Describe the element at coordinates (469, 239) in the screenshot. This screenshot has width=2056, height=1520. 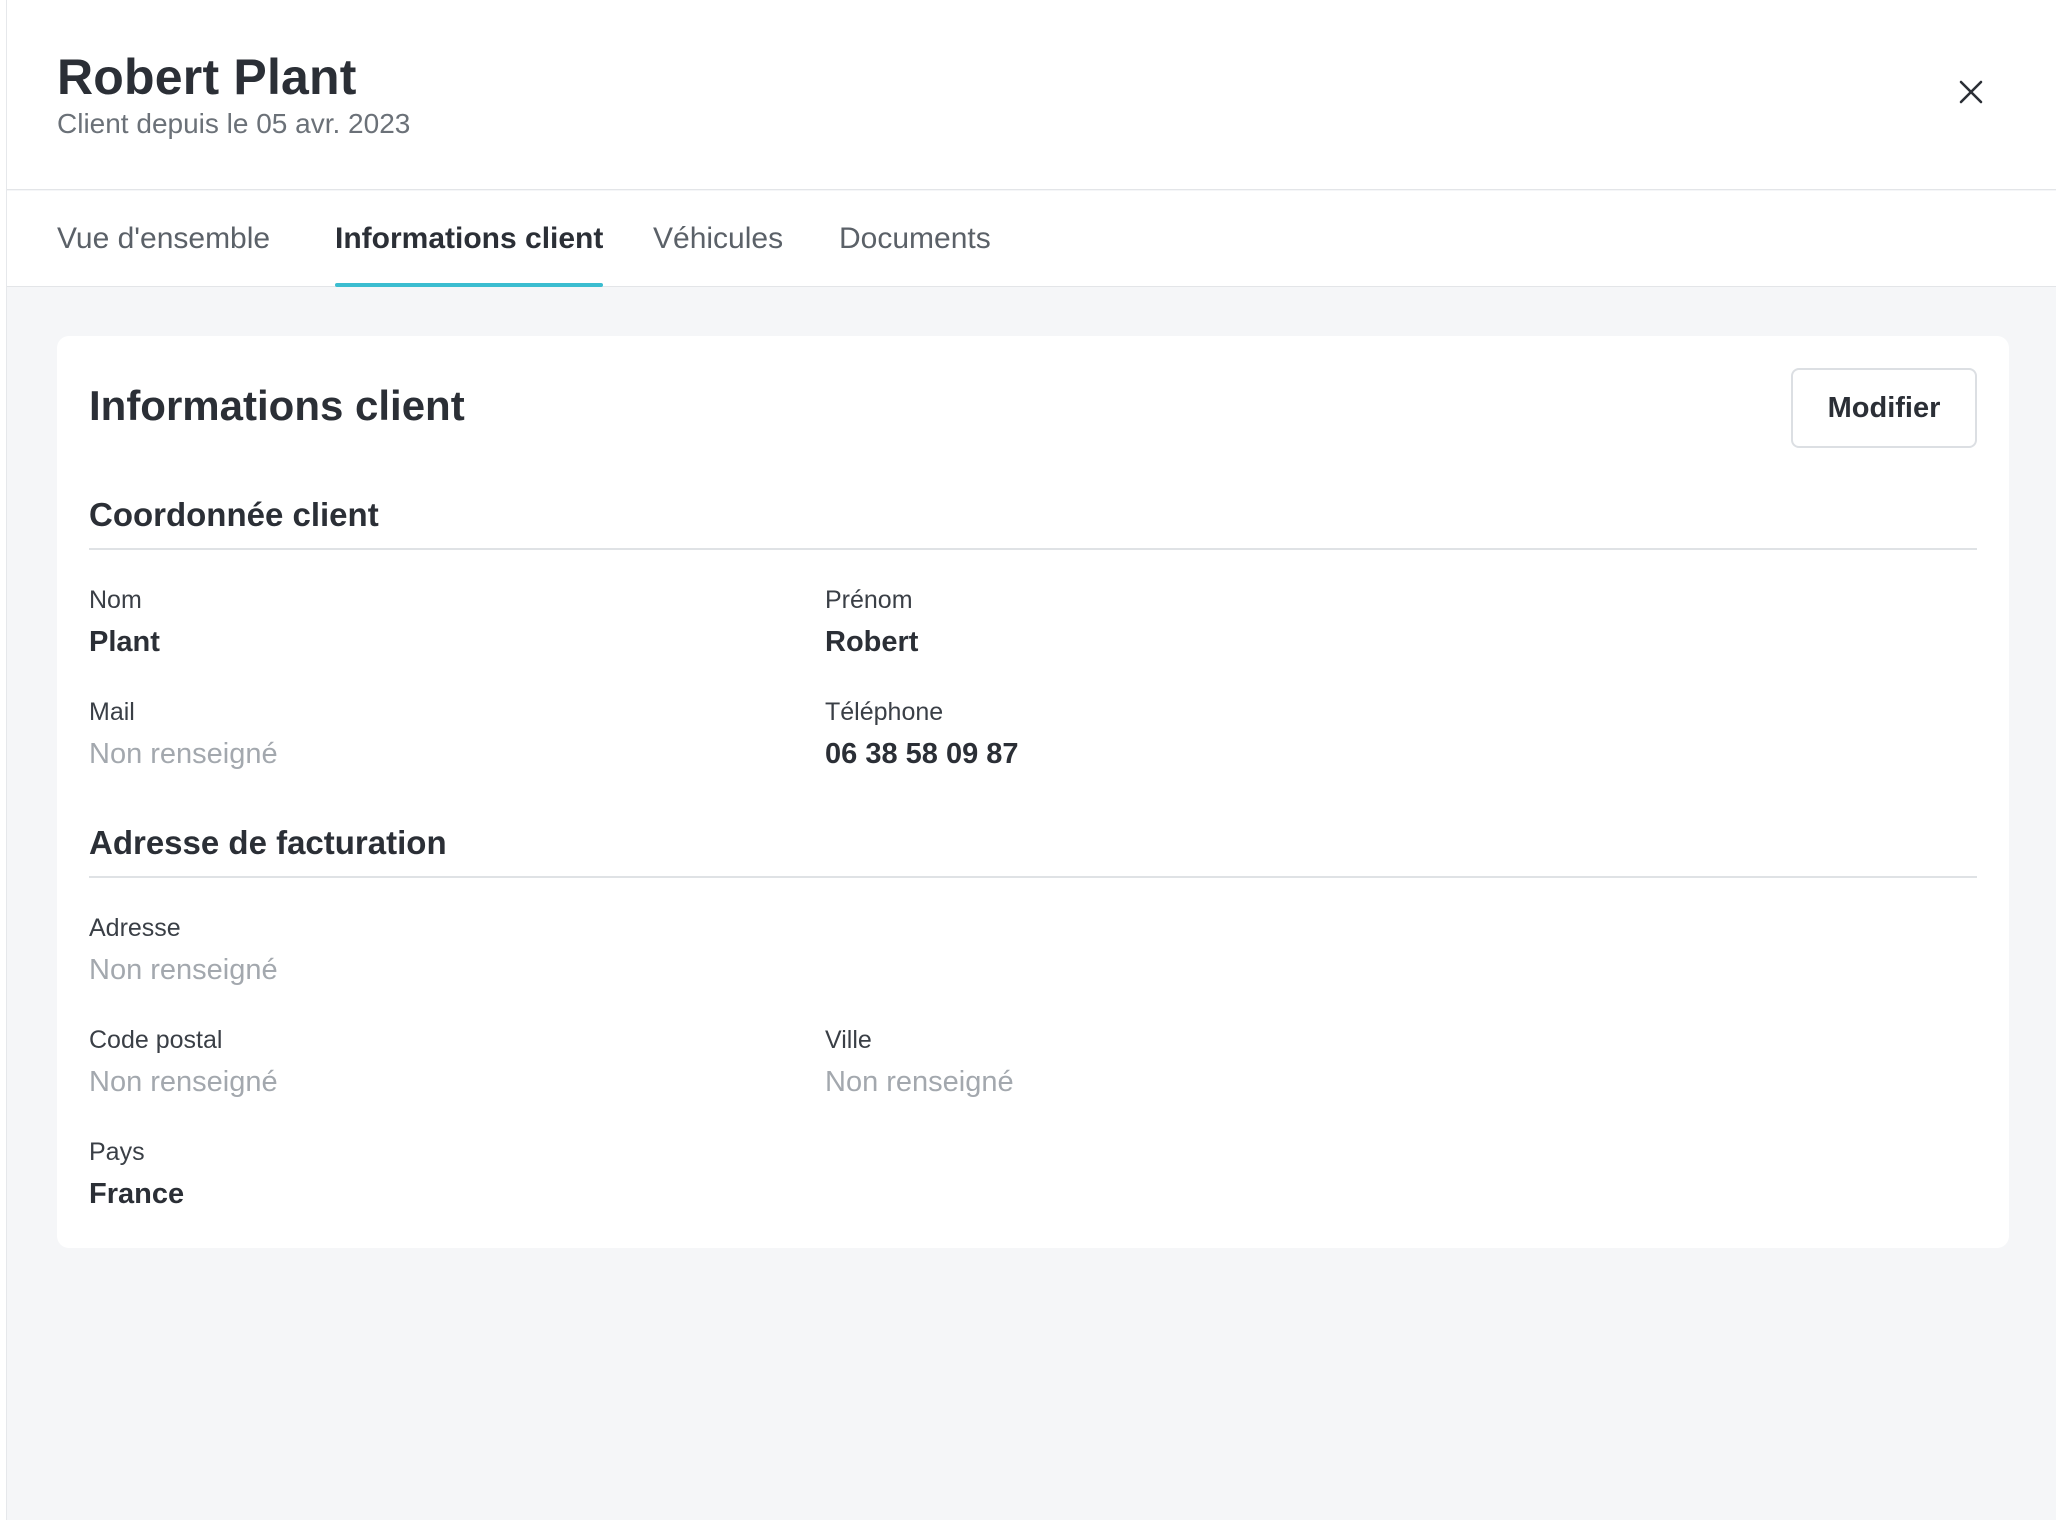
I see `tab-client-info: Informations client` at that location.